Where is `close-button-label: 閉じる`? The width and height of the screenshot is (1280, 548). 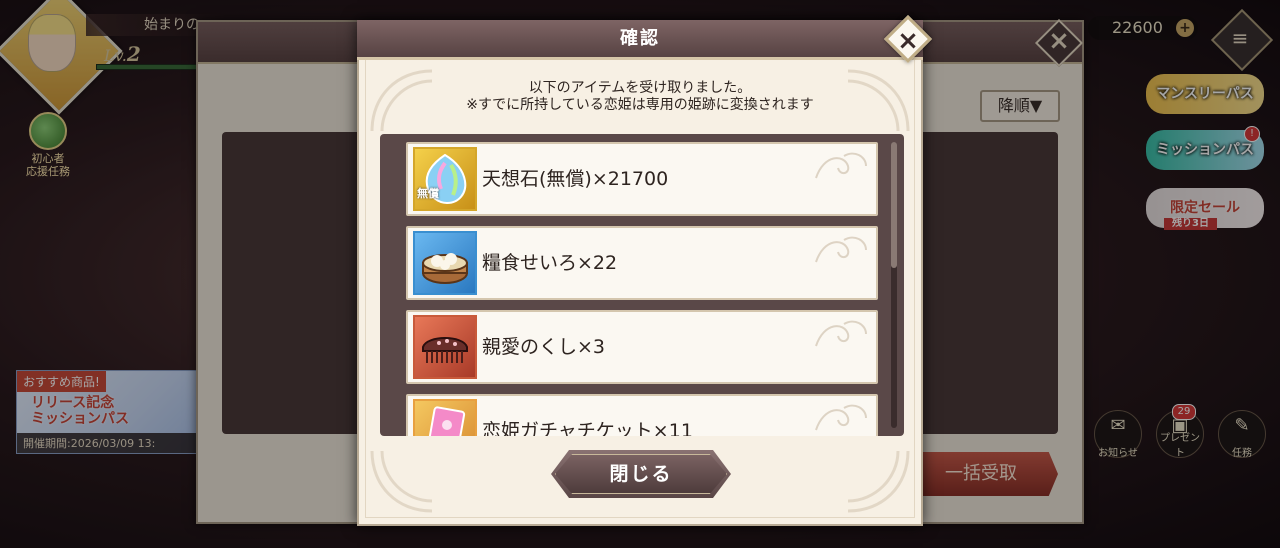
close-button-label: 閉じる is located at coordinates (641, 474).